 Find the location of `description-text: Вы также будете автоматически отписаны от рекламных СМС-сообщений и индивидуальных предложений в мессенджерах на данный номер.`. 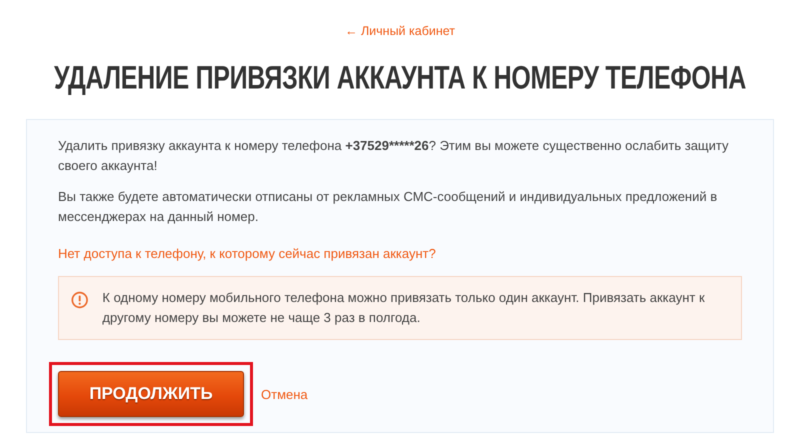

description-text: Вы также будете автоматически отписаны от рекламных СМС-сообщений и индивидуальных предложений в мессенджерах на данный номер. is located at coordinates (388, 207).